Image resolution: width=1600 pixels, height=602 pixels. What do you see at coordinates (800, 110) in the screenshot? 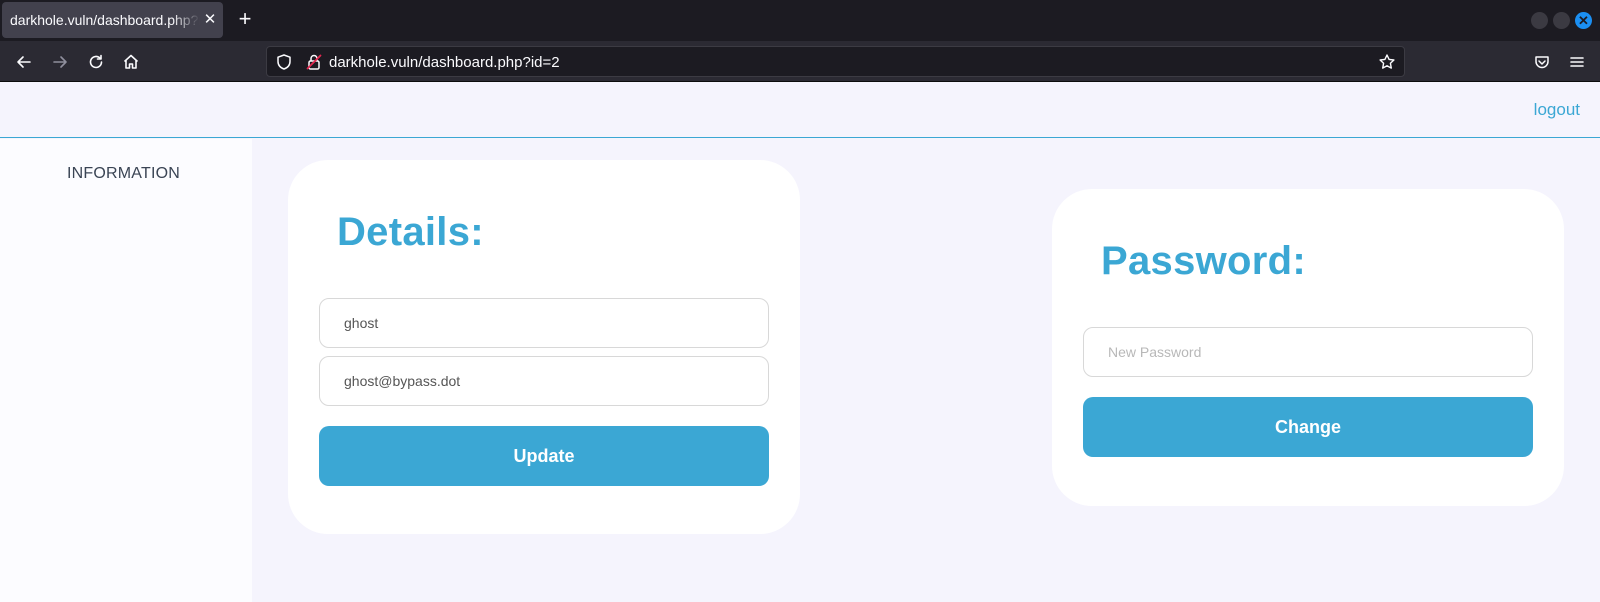
I see `page-header: logout` at bounding box center [800, 110].